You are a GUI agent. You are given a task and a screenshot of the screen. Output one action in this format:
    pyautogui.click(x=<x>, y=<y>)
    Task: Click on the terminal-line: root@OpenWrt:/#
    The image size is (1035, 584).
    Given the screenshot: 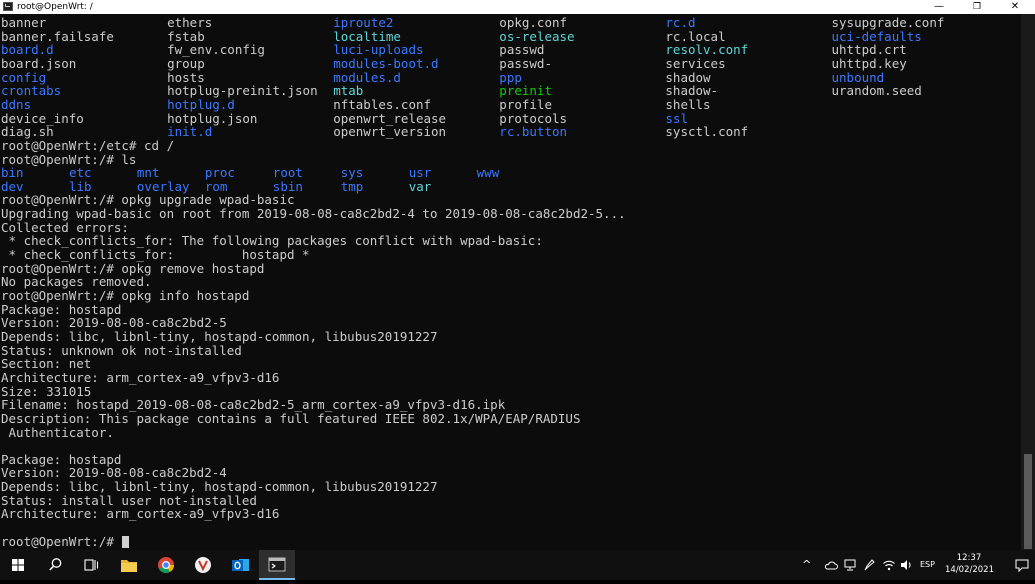 What is the action you would take?
    pyautogui.click(x=511, y=541)
    